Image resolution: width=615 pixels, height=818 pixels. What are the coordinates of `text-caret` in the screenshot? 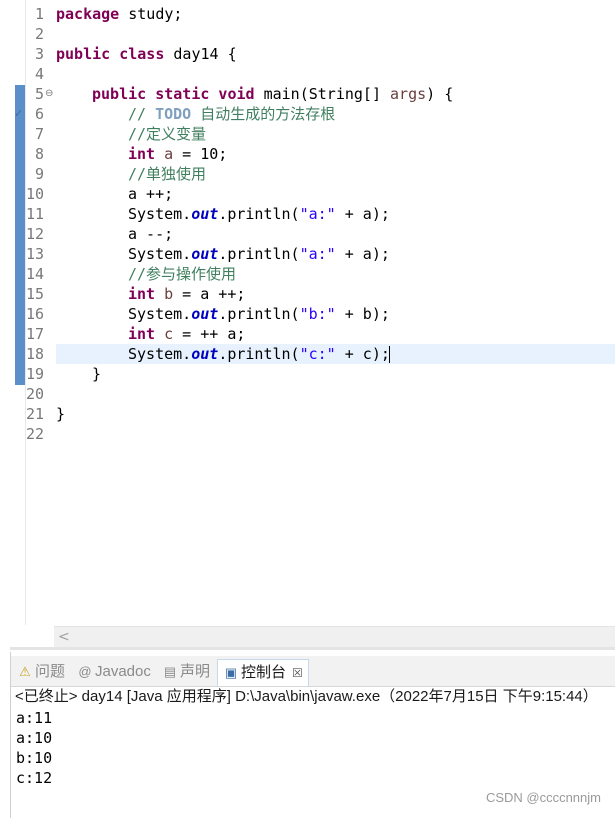 It's located at (389, 354).